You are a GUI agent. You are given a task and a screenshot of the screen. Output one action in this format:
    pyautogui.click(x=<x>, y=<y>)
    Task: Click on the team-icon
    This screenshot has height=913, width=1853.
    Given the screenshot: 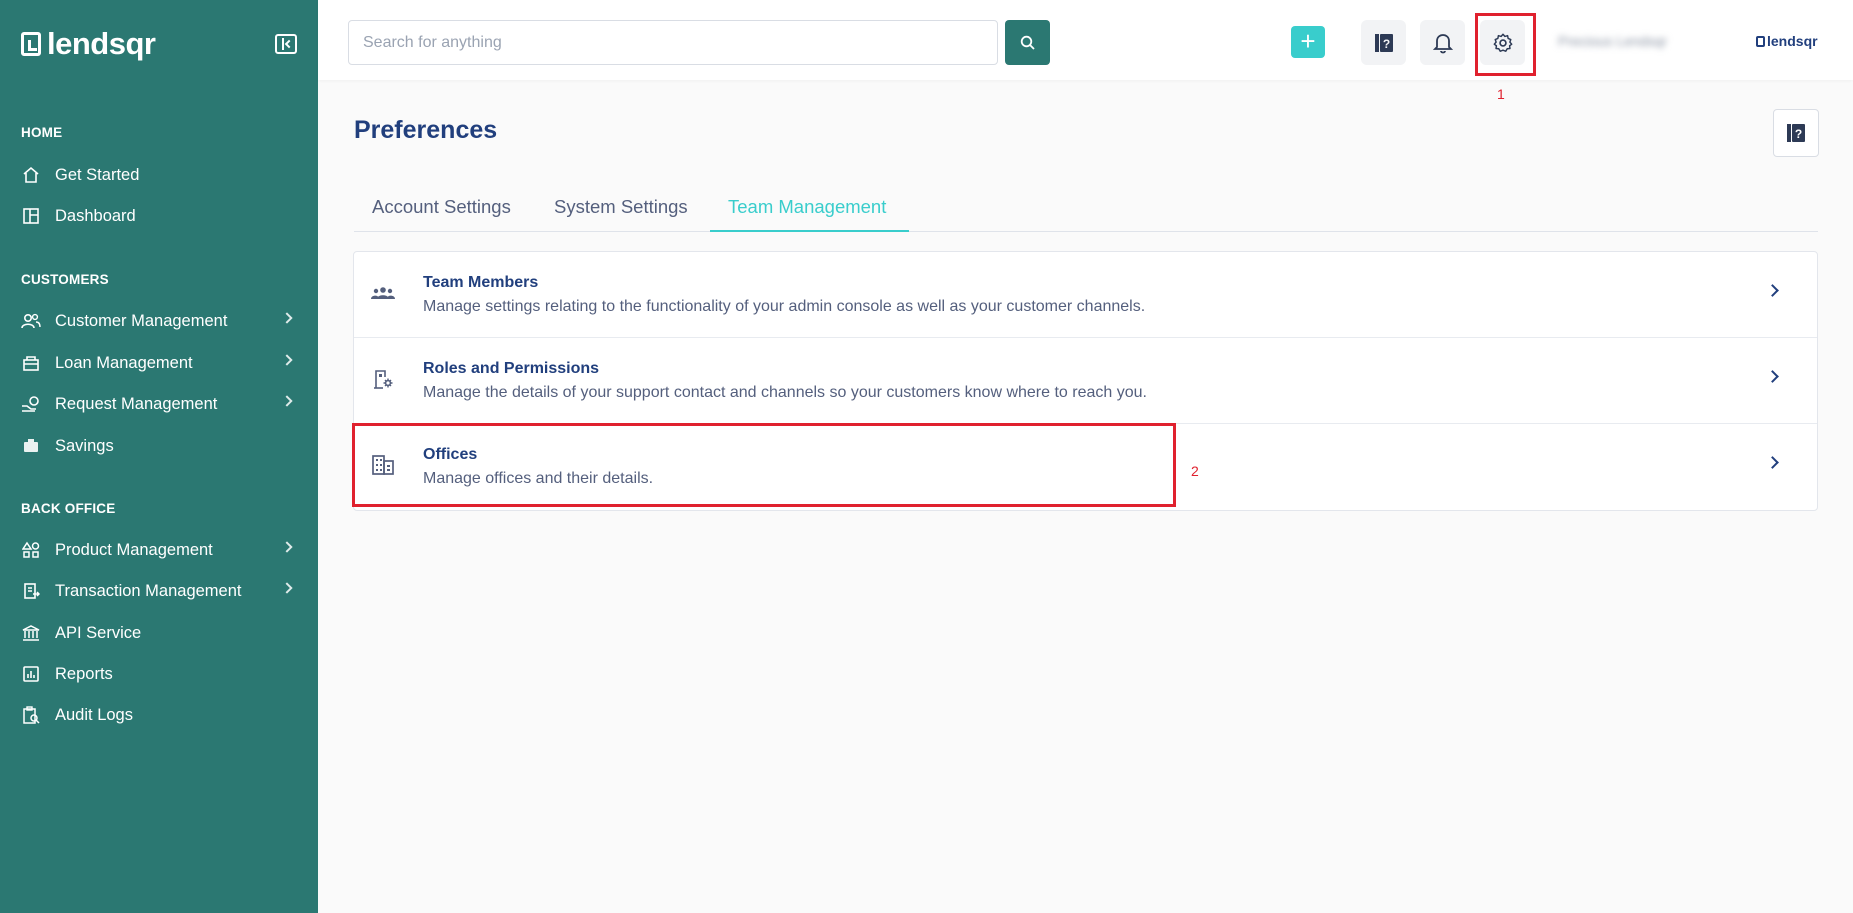 What is the action you would take?
    pyautogui.click(x=383, y=293)
    